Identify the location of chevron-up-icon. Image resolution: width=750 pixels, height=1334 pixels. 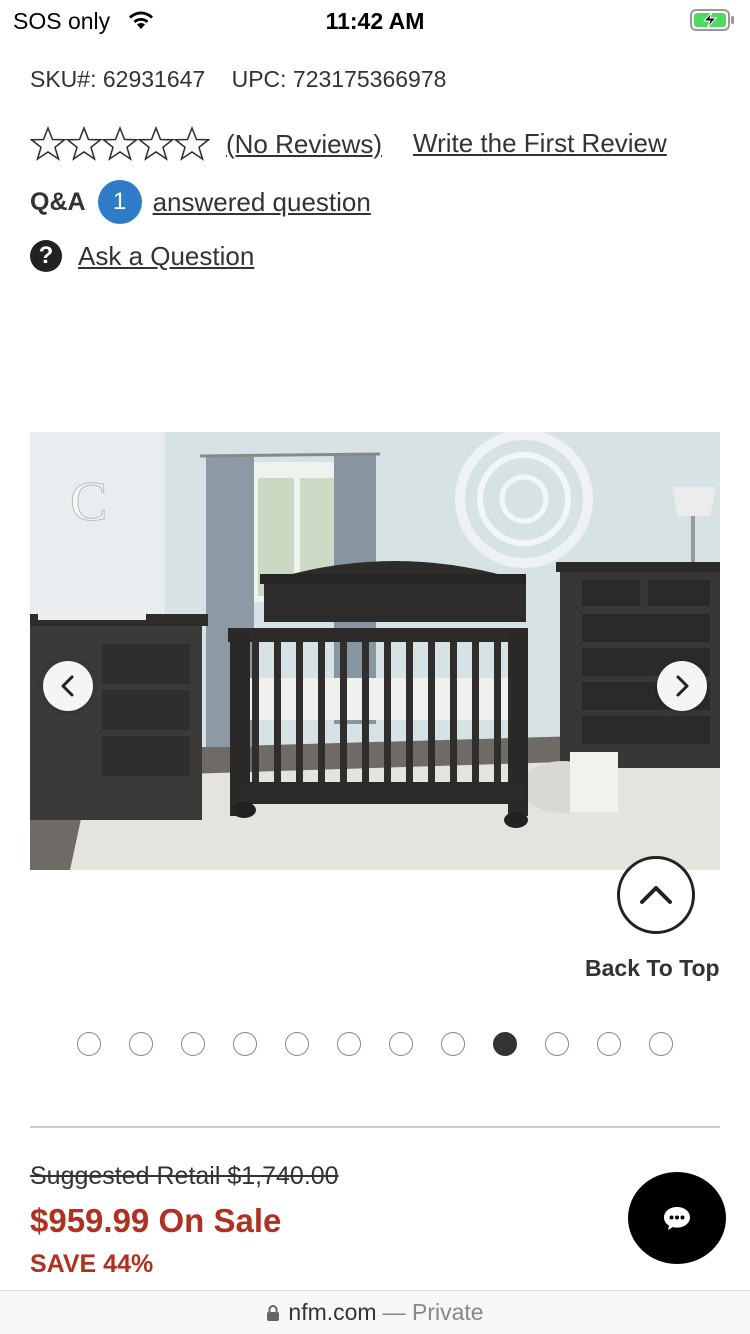
(656, 895).